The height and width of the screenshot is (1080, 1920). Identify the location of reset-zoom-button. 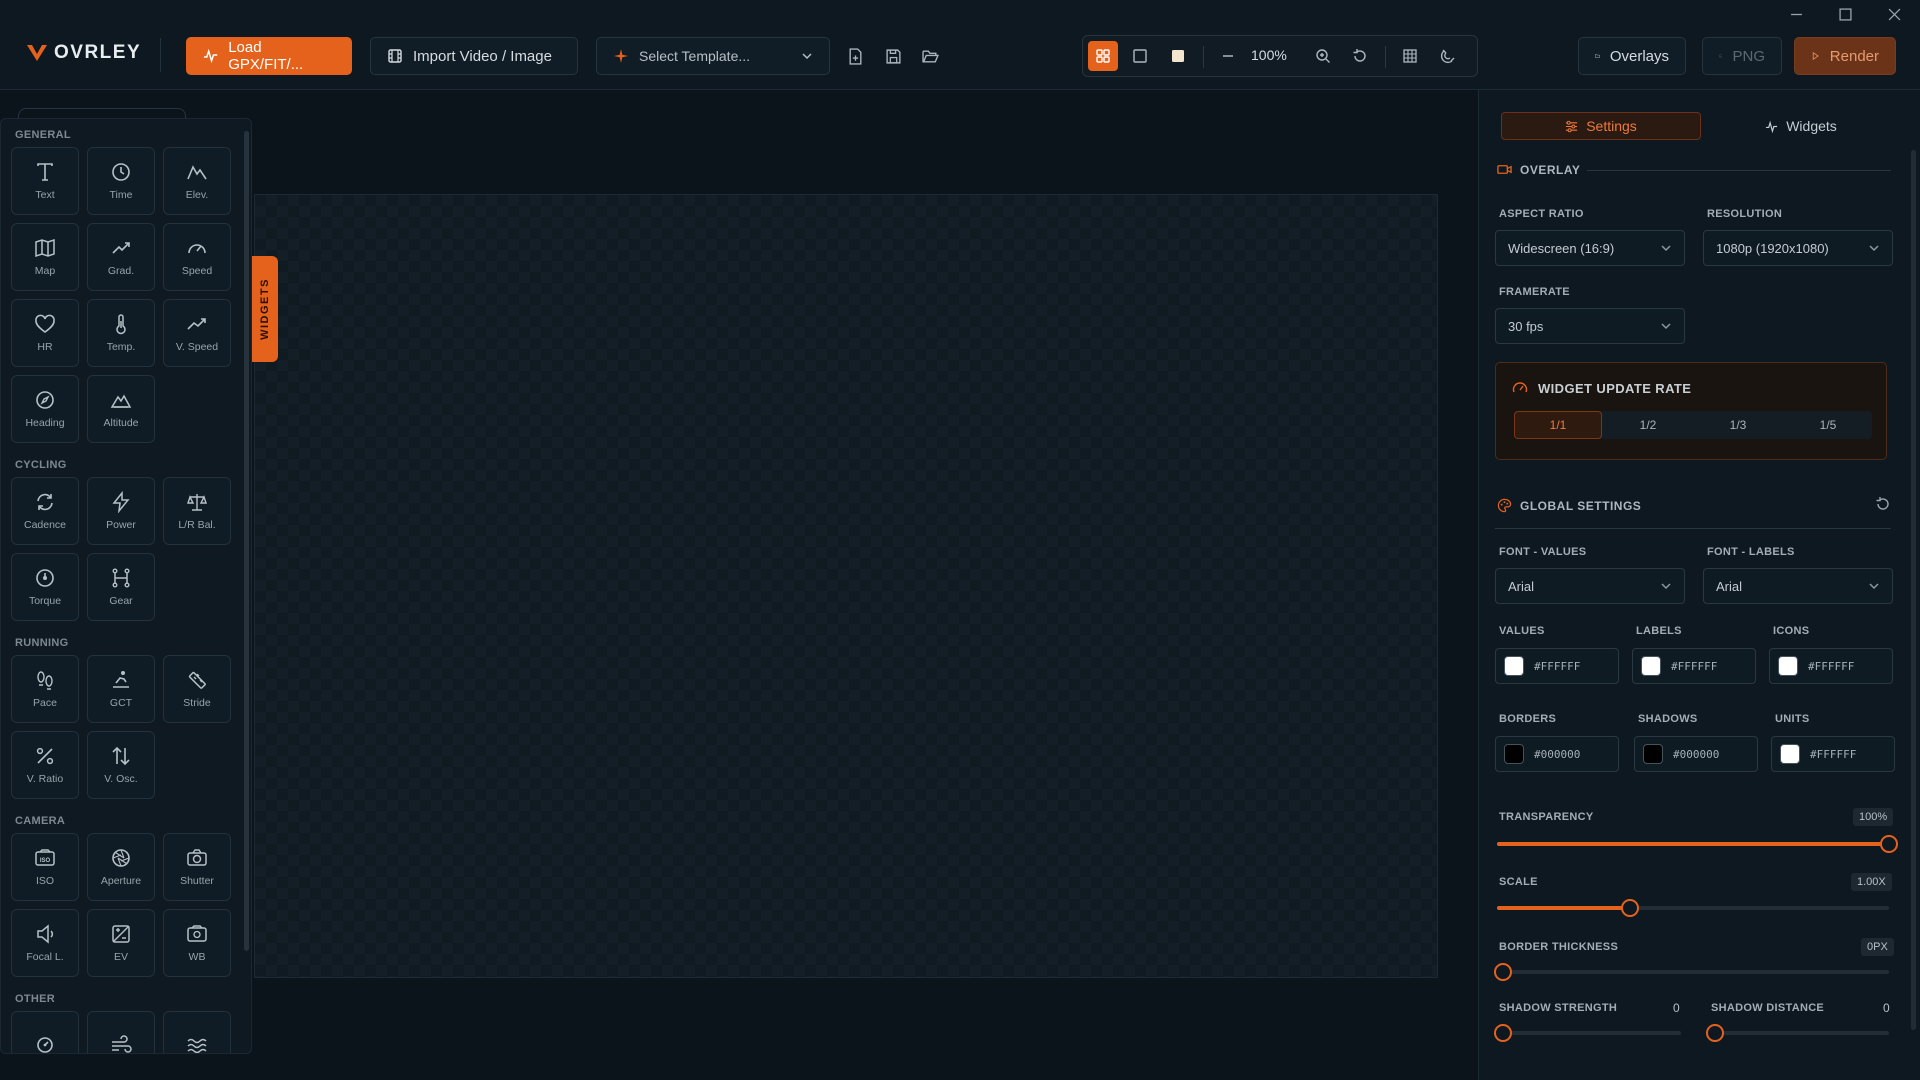
(1360, 56).